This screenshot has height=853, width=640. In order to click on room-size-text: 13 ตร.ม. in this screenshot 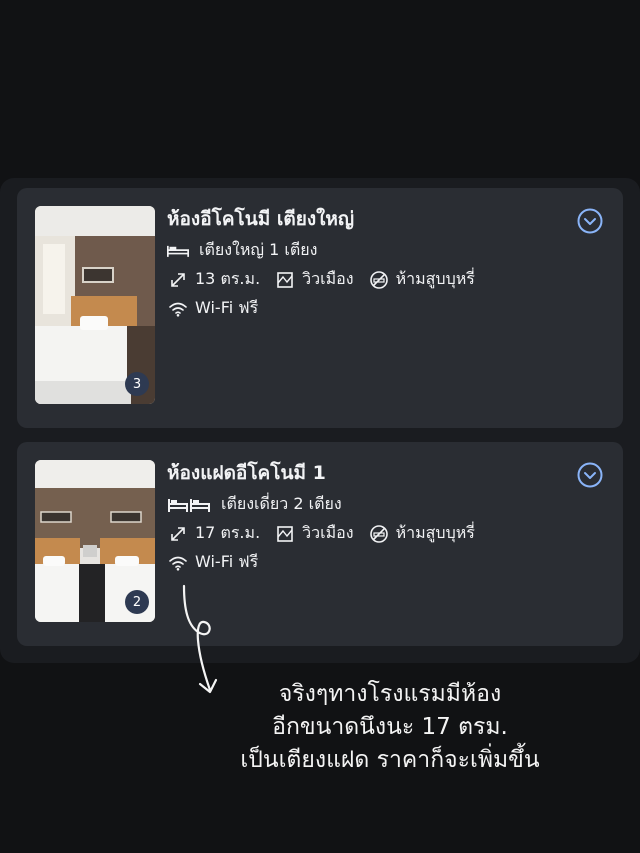, I will do `click(228, 278)`.